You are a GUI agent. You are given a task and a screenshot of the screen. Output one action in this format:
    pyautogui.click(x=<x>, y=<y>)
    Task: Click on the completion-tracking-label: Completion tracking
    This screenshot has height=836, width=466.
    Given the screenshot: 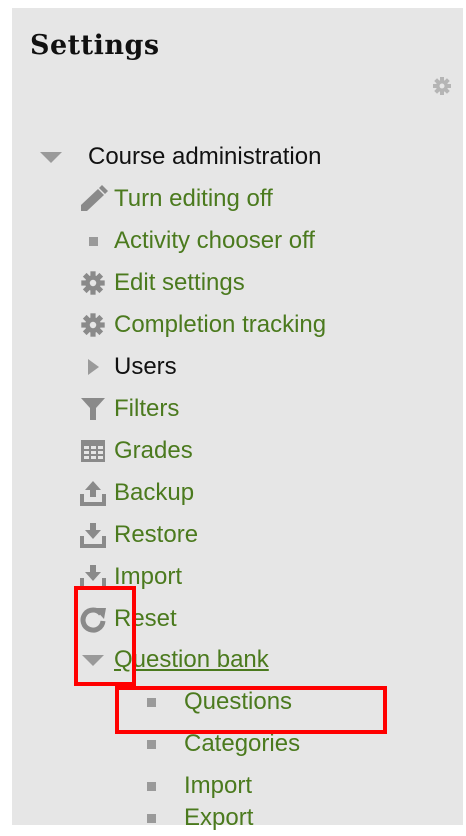 What is the action you would take?
    pyautogui.click(x=220, y=324)
    